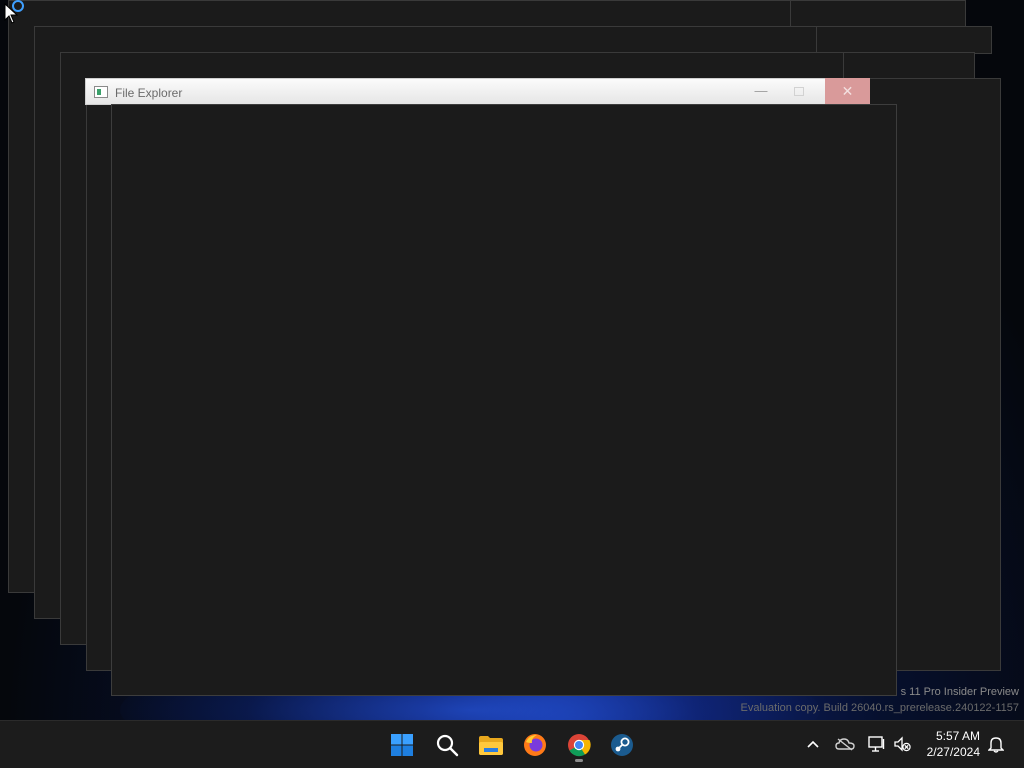 The image size is (1024, 768). I want to click on folder-icon, so click(491, 745).